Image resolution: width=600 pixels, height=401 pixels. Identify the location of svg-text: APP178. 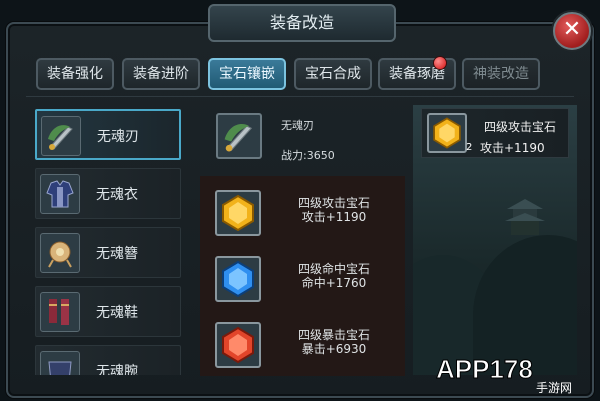
(484, 369).